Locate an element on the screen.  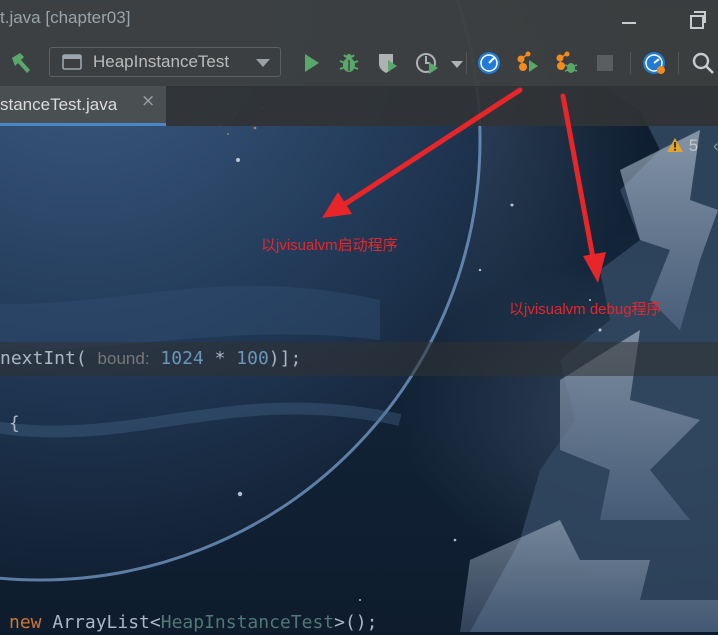
profile-icon is located at coordinates (427, 63).